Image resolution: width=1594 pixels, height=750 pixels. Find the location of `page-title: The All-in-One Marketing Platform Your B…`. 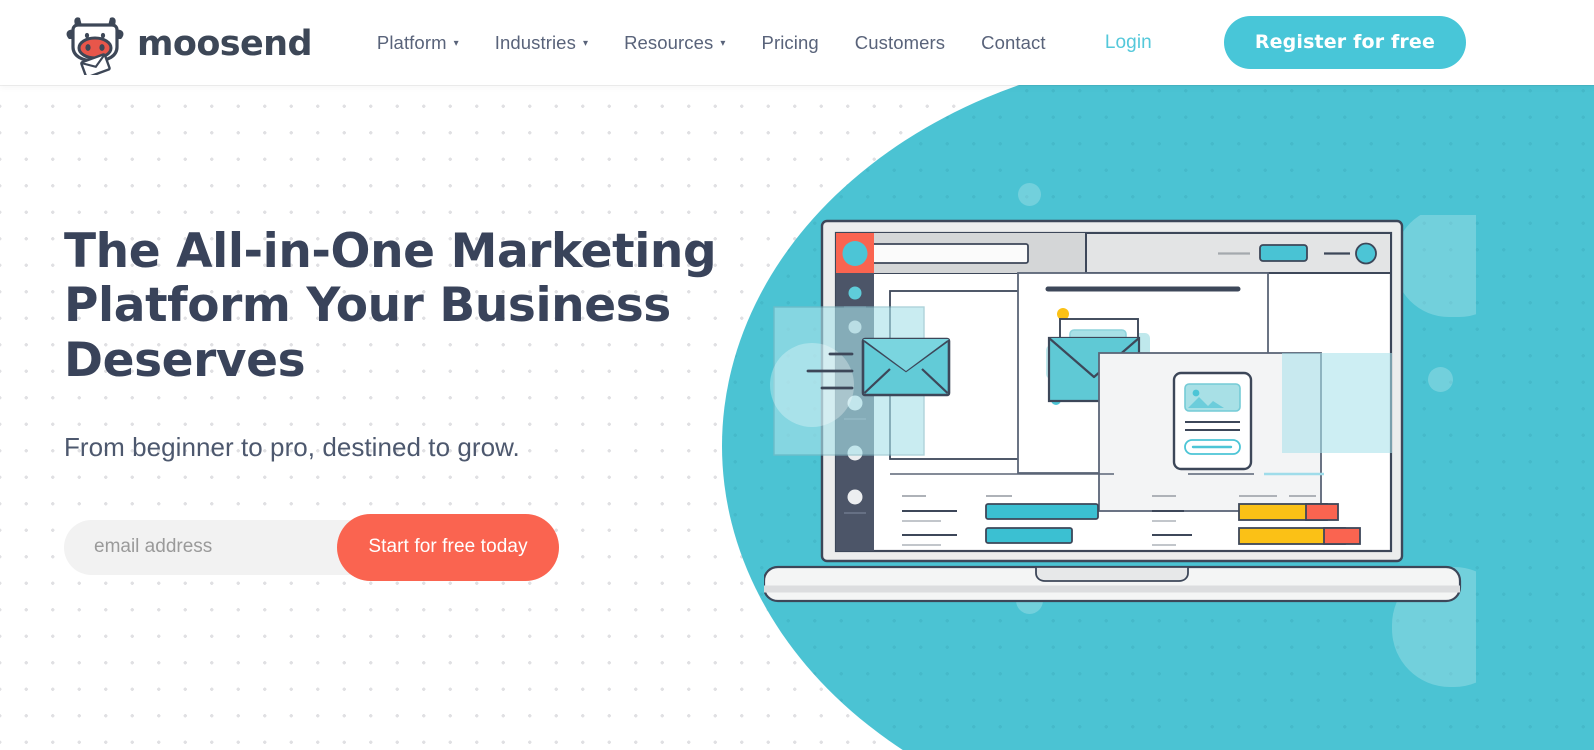

page-title: The All-in-One Marketing Platform Your B… is located at coordinates (390, 306).